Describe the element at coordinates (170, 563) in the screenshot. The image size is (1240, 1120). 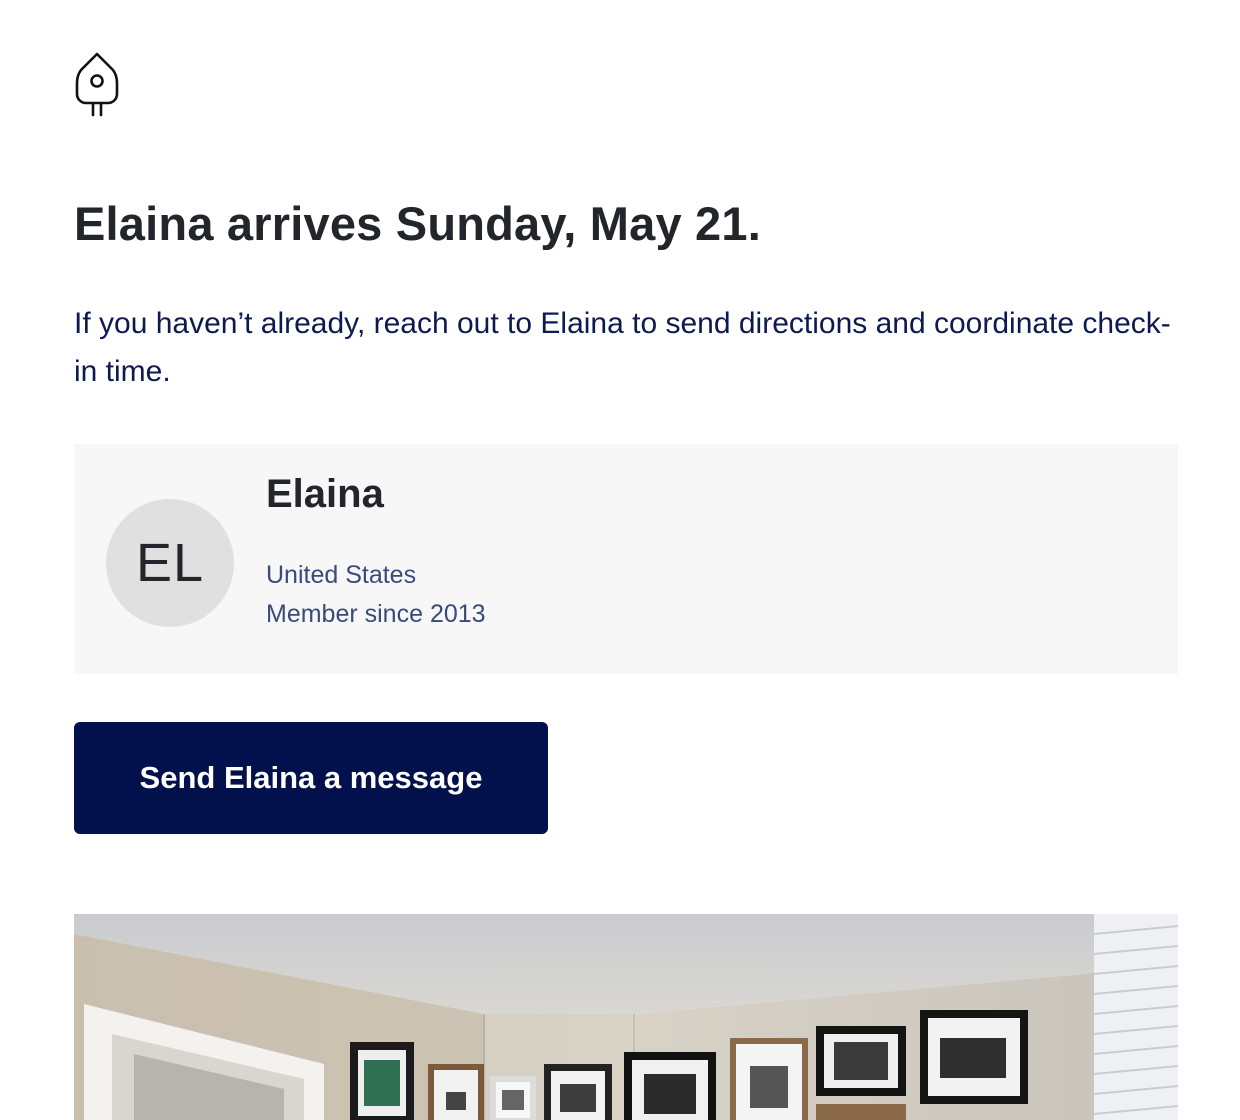
I see `avatar: EL` at that location.